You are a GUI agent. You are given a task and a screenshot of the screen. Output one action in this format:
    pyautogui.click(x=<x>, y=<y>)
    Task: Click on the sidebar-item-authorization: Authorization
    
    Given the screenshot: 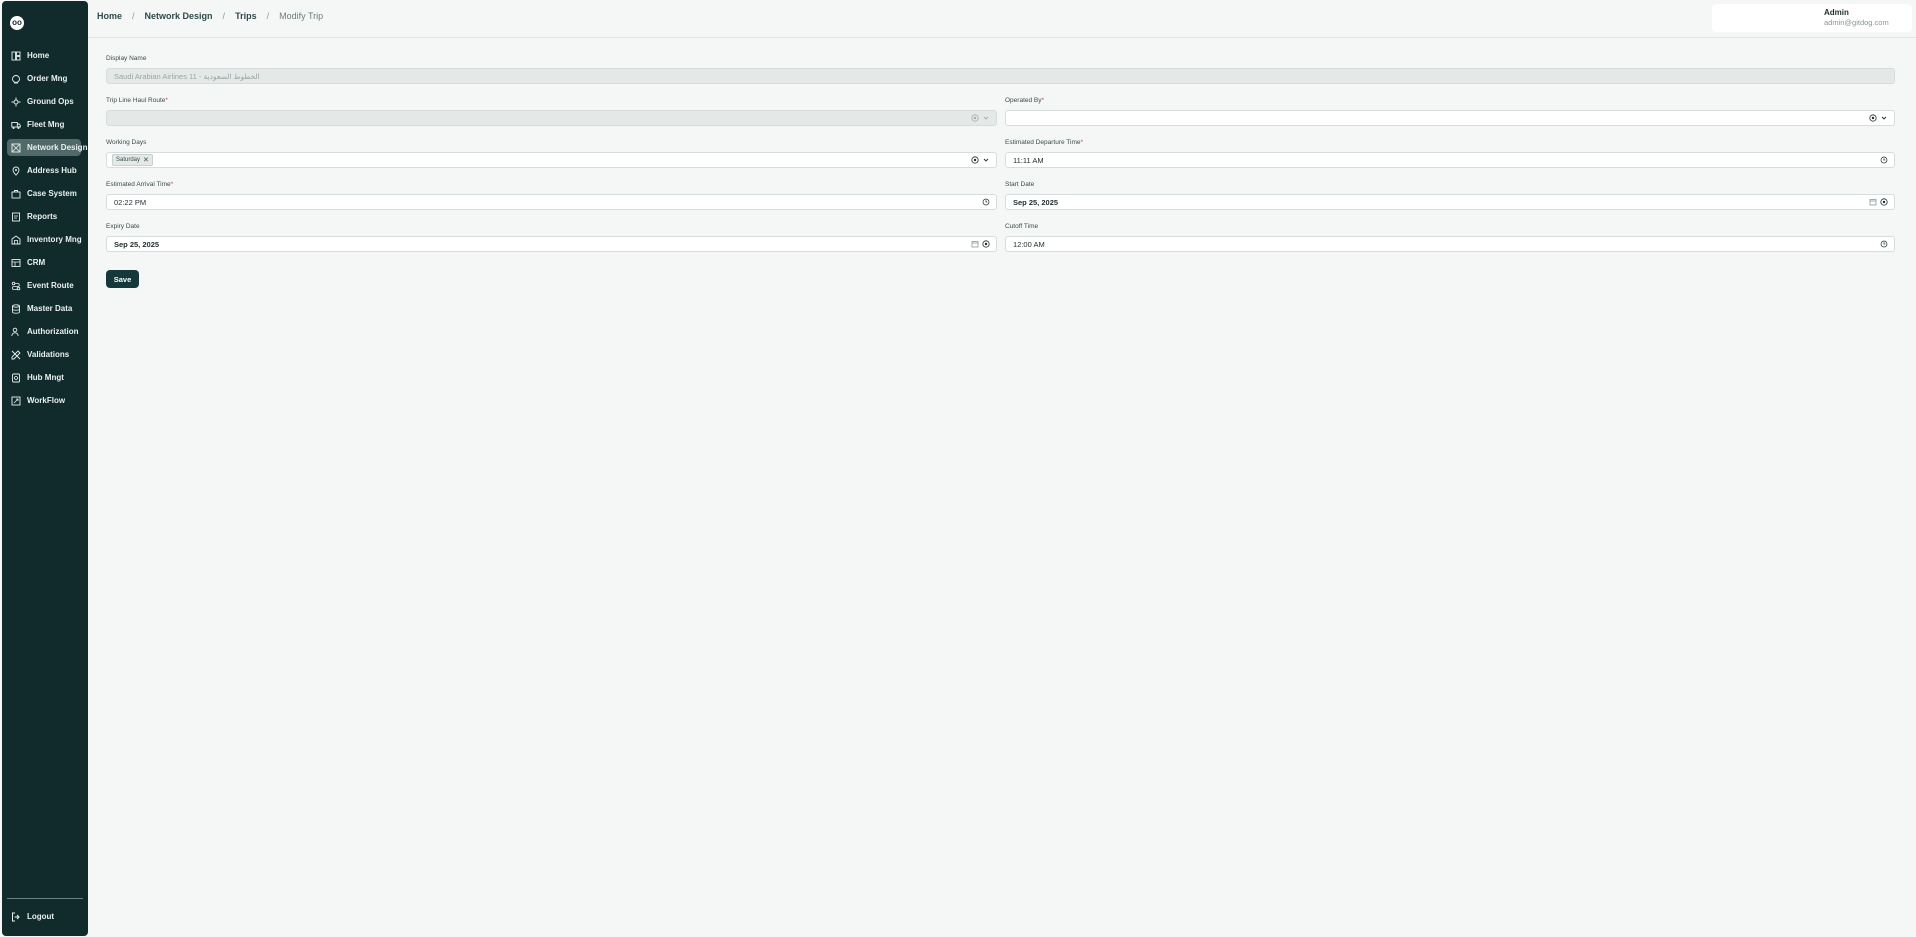 What is the action you would take?
    pyautogui.click(x=44, y=331)
    